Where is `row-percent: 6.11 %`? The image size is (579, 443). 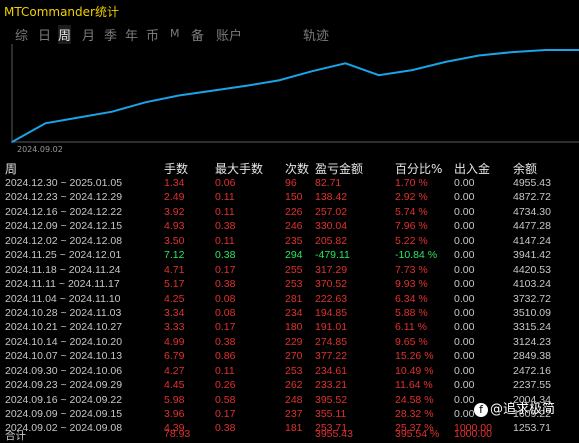 row-percent: 6.11 % is located at coordinates (411, 327).